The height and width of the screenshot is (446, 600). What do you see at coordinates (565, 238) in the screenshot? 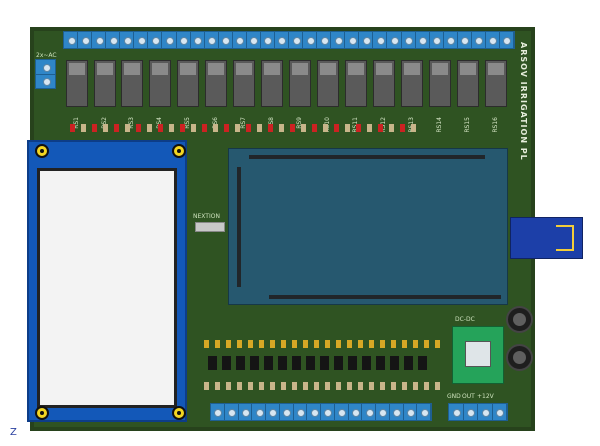
I see `esp-antenna` at bounding box center [565, 238].